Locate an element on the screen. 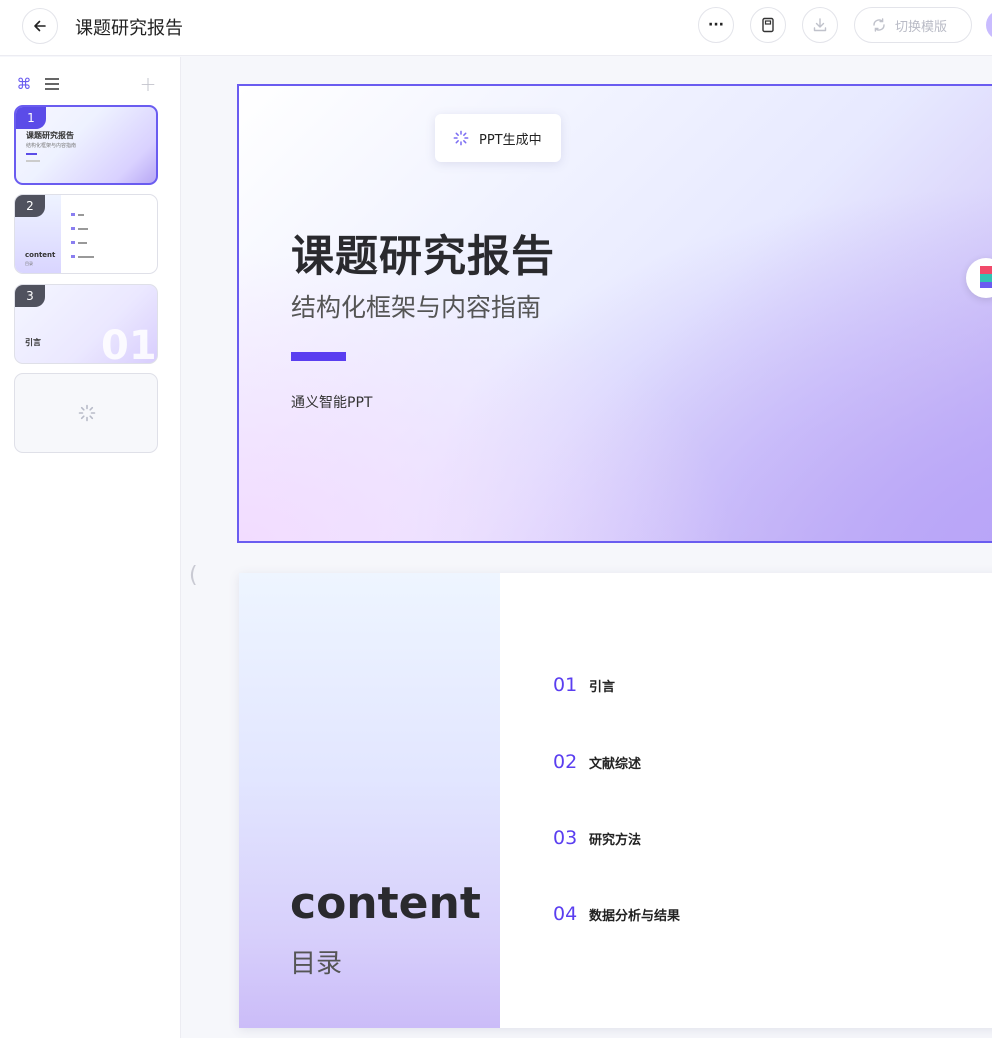 Image resolution: width=992 pixels, height=1038 pixels. generating-status-pill: PPT生成中 is located at coordinates (498, 138).